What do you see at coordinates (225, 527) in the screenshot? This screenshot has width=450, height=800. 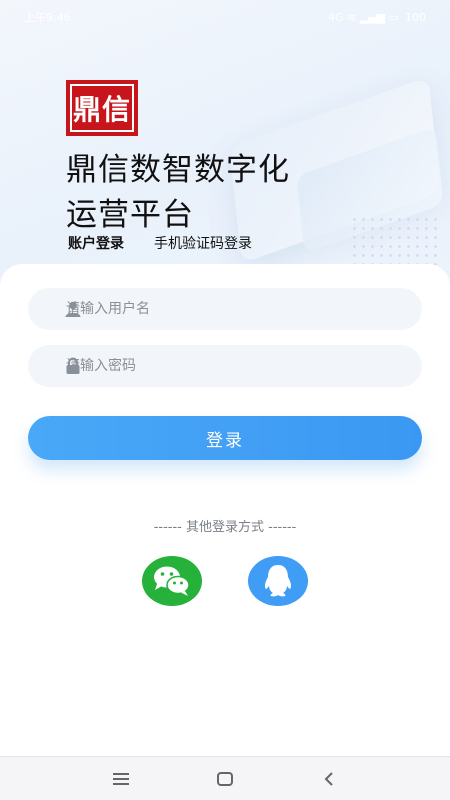 I see `other-login-label: ------ 其他登录方式 ------` at bounding box center [225, 527].